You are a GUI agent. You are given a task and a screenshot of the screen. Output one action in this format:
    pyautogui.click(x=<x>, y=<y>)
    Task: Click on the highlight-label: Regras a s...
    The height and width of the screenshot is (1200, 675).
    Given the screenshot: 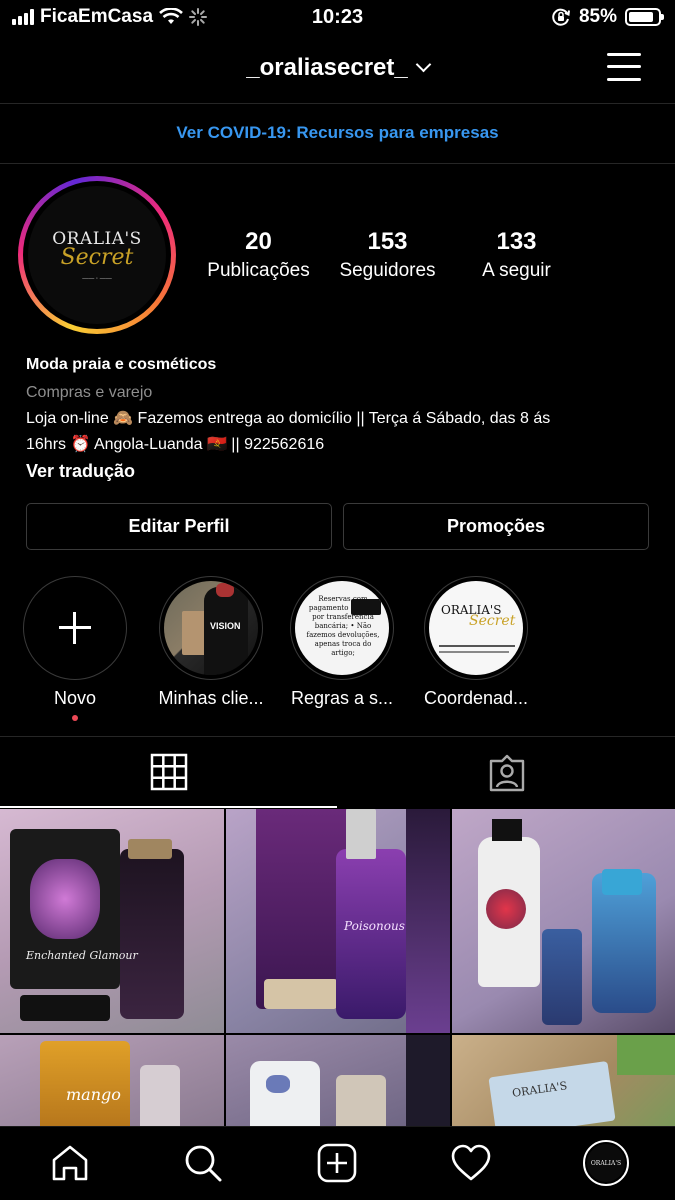 What is the action you would take?
    pyautogui.click(x=342, y=698)
    